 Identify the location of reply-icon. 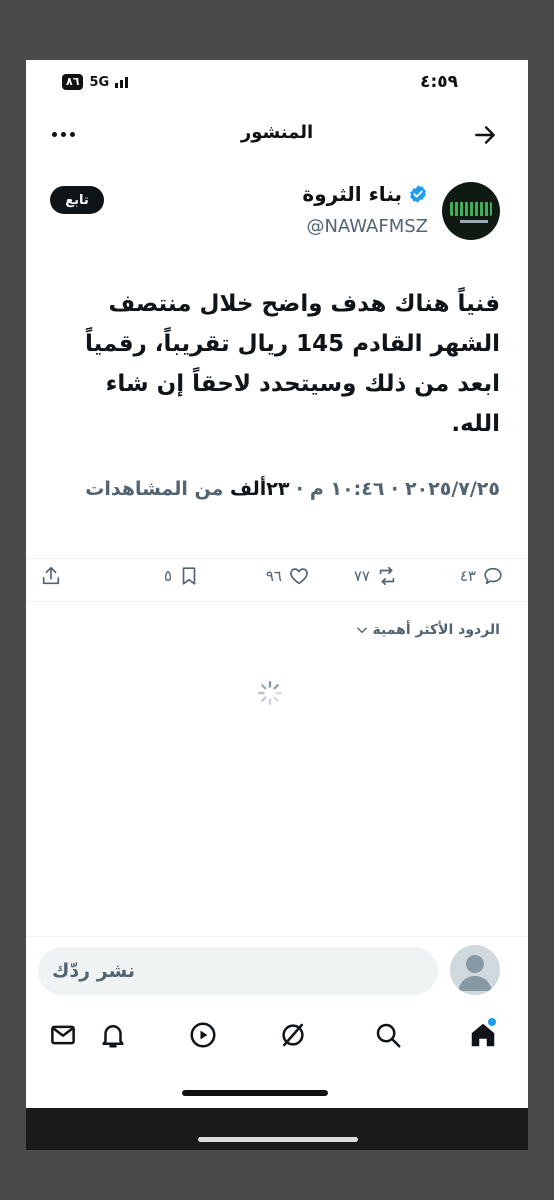
(493, 576).